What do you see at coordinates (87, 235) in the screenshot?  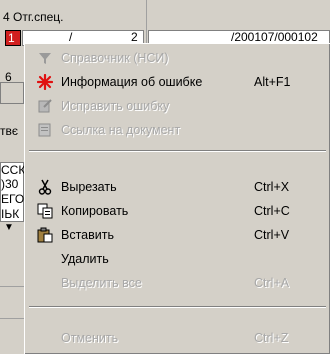 I see `menu-item-label: Вставить` at bounding box center [87, 235].